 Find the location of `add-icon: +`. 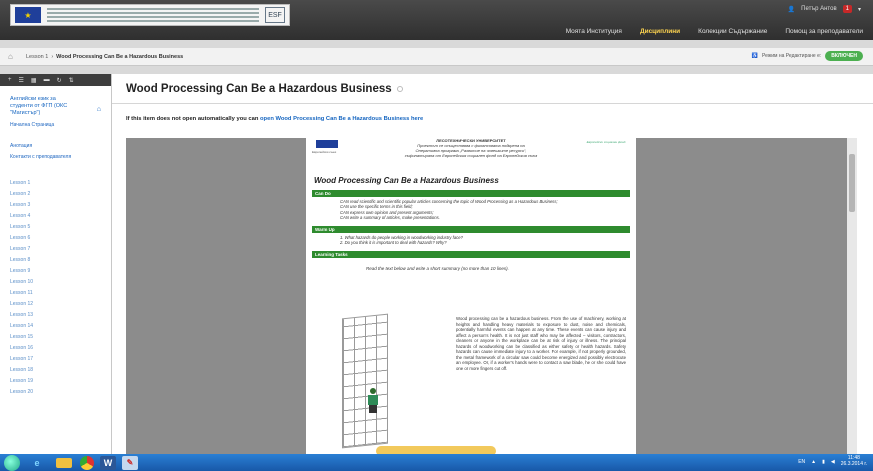

add-icon: + is located at coordinates (10, 80).